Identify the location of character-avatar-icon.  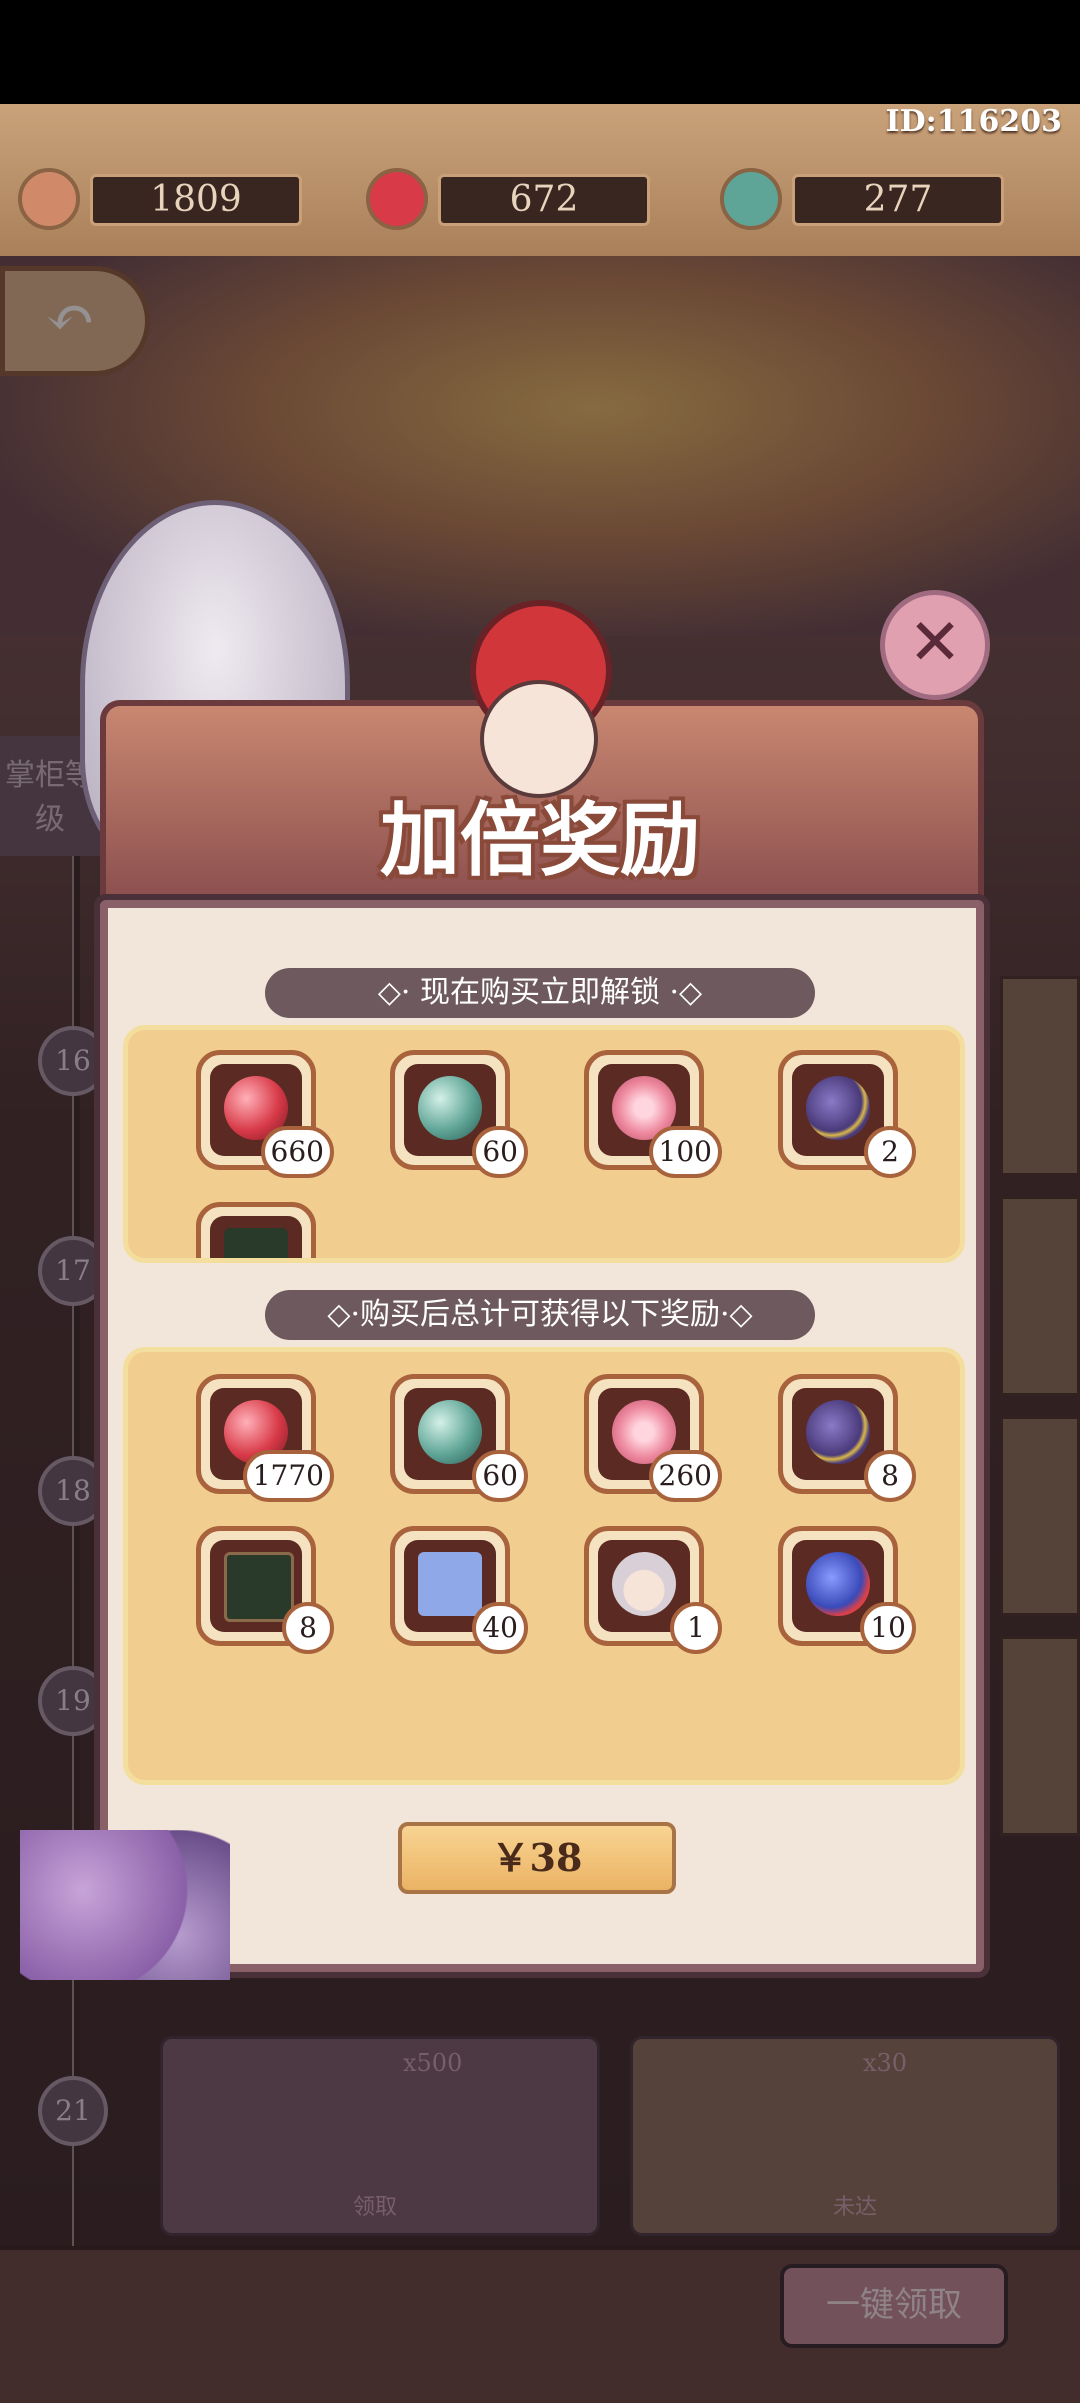
(644, 1584).